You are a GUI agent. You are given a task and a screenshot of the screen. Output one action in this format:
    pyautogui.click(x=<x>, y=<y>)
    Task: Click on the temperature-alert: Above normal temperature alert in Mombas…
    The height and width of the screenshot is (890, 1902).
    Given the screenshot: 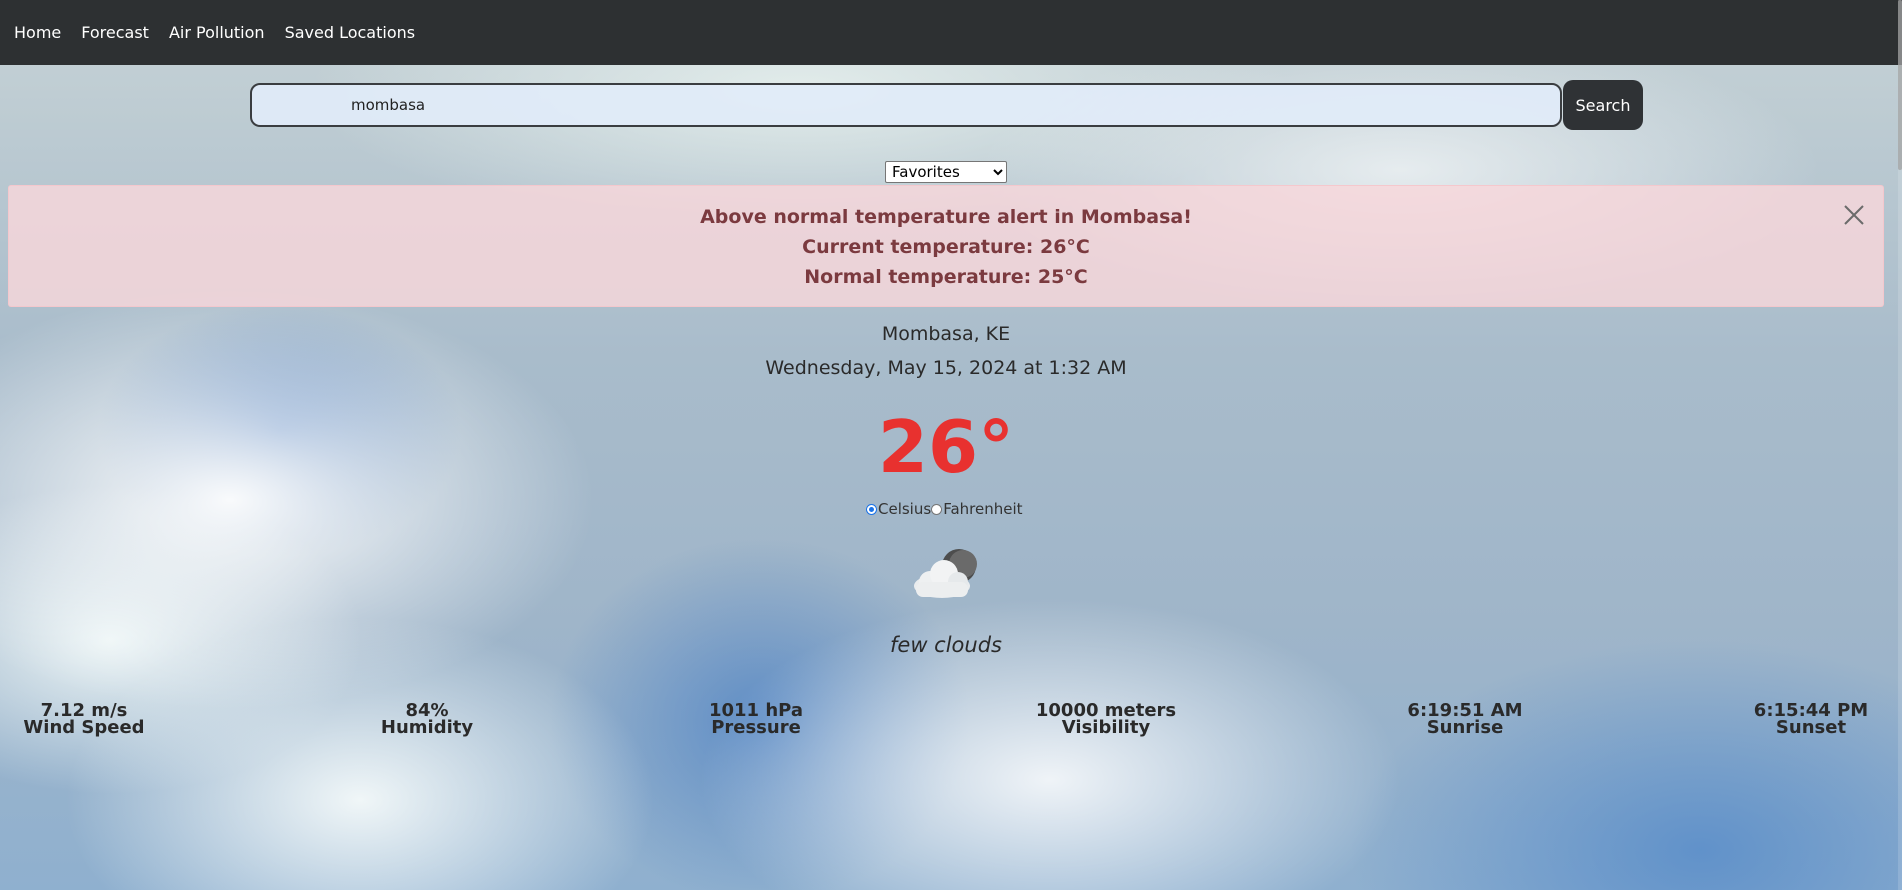 What is the action you would take?
    pyautogui.click(x=946, y=246)
    